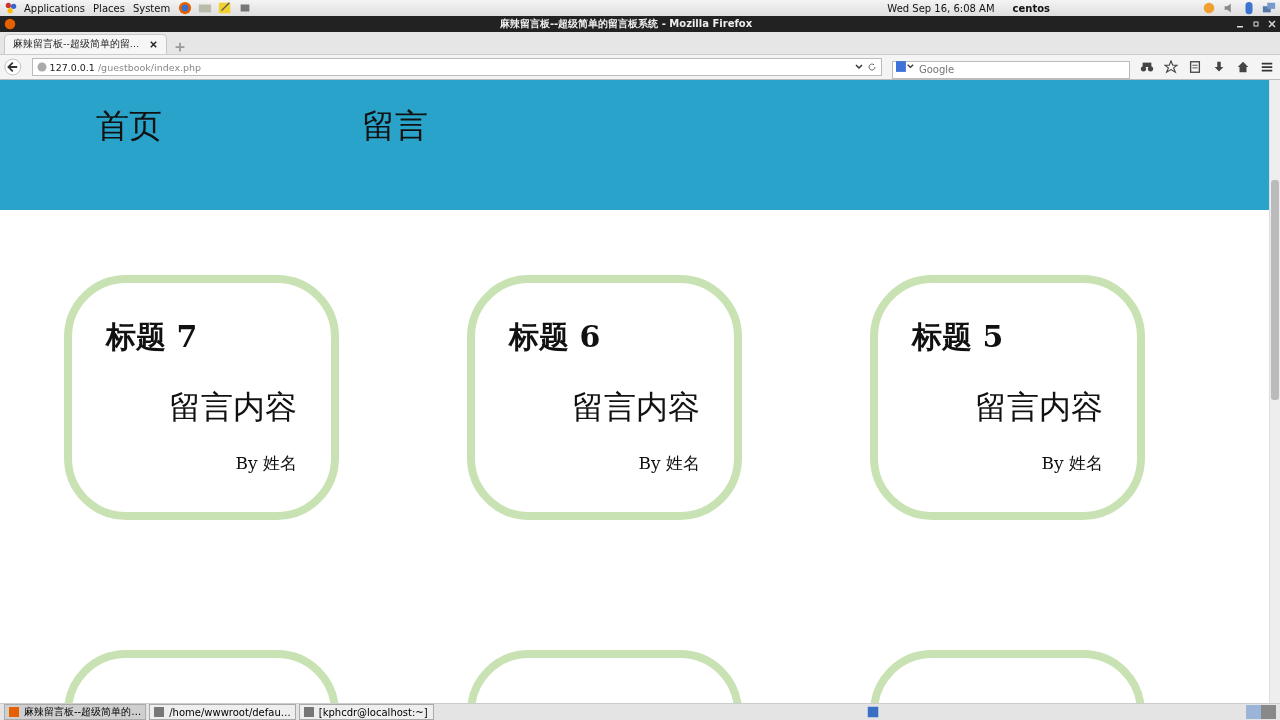 The image size is (1280, 720). I want to click on star-icon, so click(1171, 67).